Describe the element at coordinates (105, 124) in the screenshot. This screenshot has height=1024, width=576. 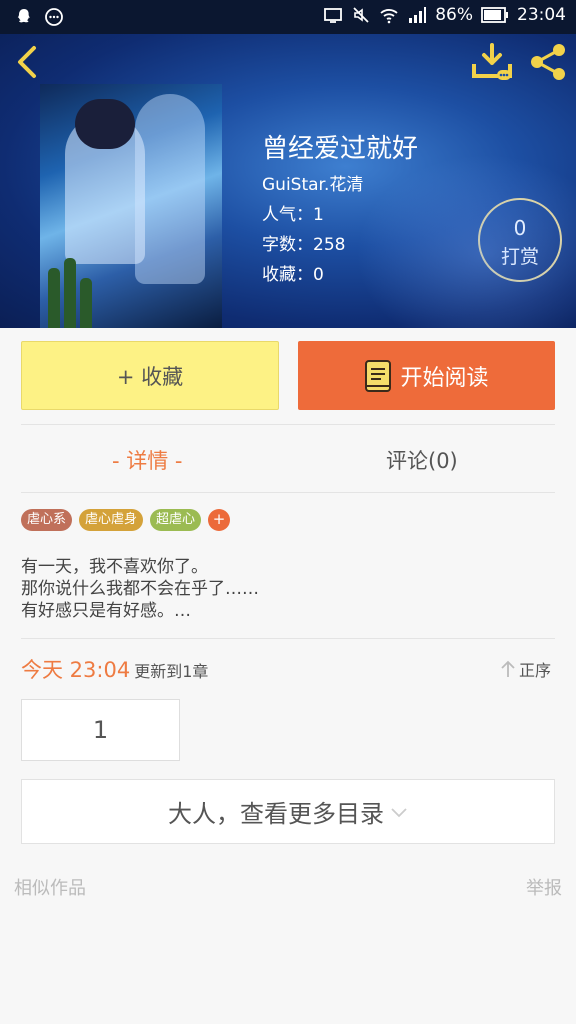
I see `cover-figure-hair` at that location.